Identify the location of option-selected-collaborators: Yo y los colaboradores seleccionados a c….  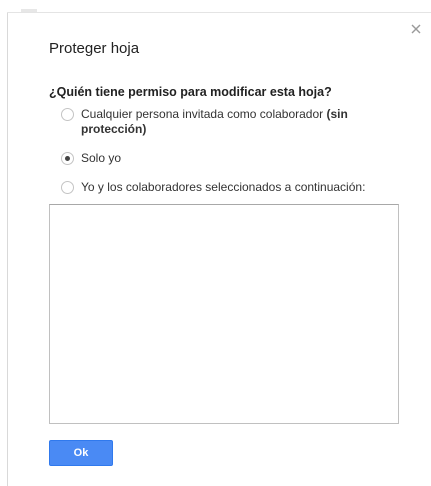
(213, 187).